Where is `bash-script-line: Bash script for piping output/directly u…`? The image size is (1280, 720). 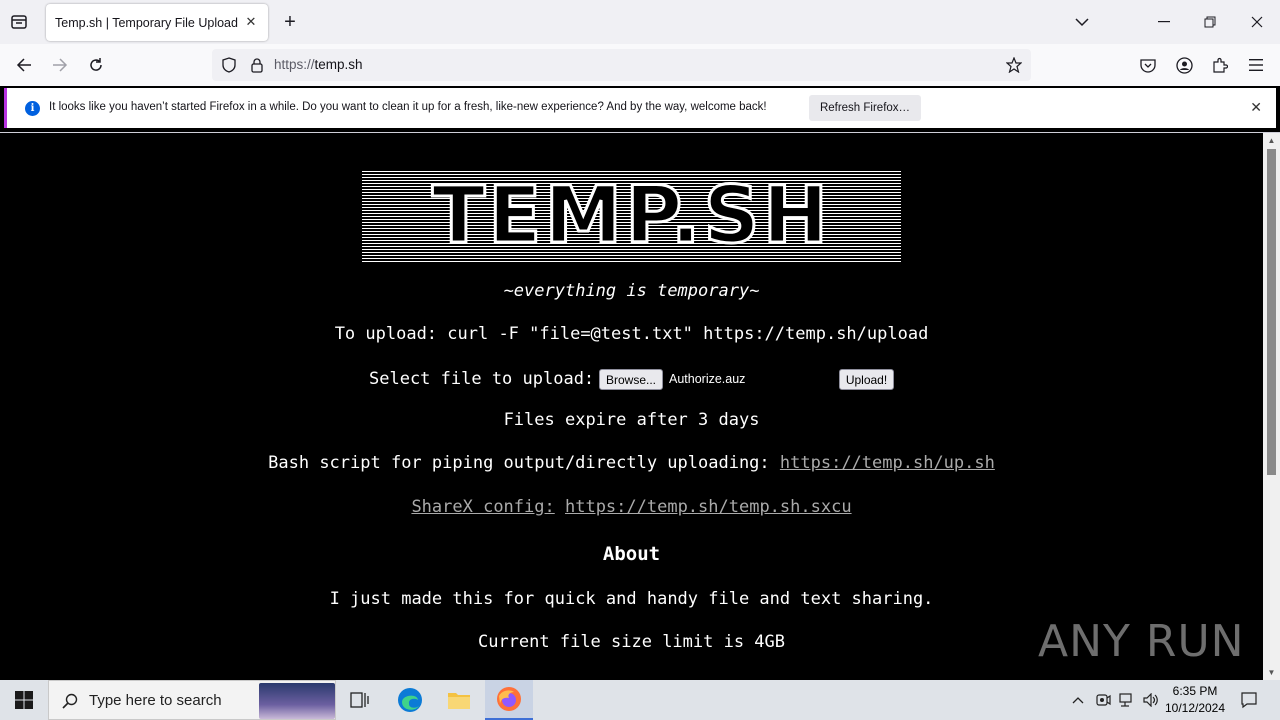
bash-script-line: Bash script for piping output/directly u… is located at coordinates (631, 463).